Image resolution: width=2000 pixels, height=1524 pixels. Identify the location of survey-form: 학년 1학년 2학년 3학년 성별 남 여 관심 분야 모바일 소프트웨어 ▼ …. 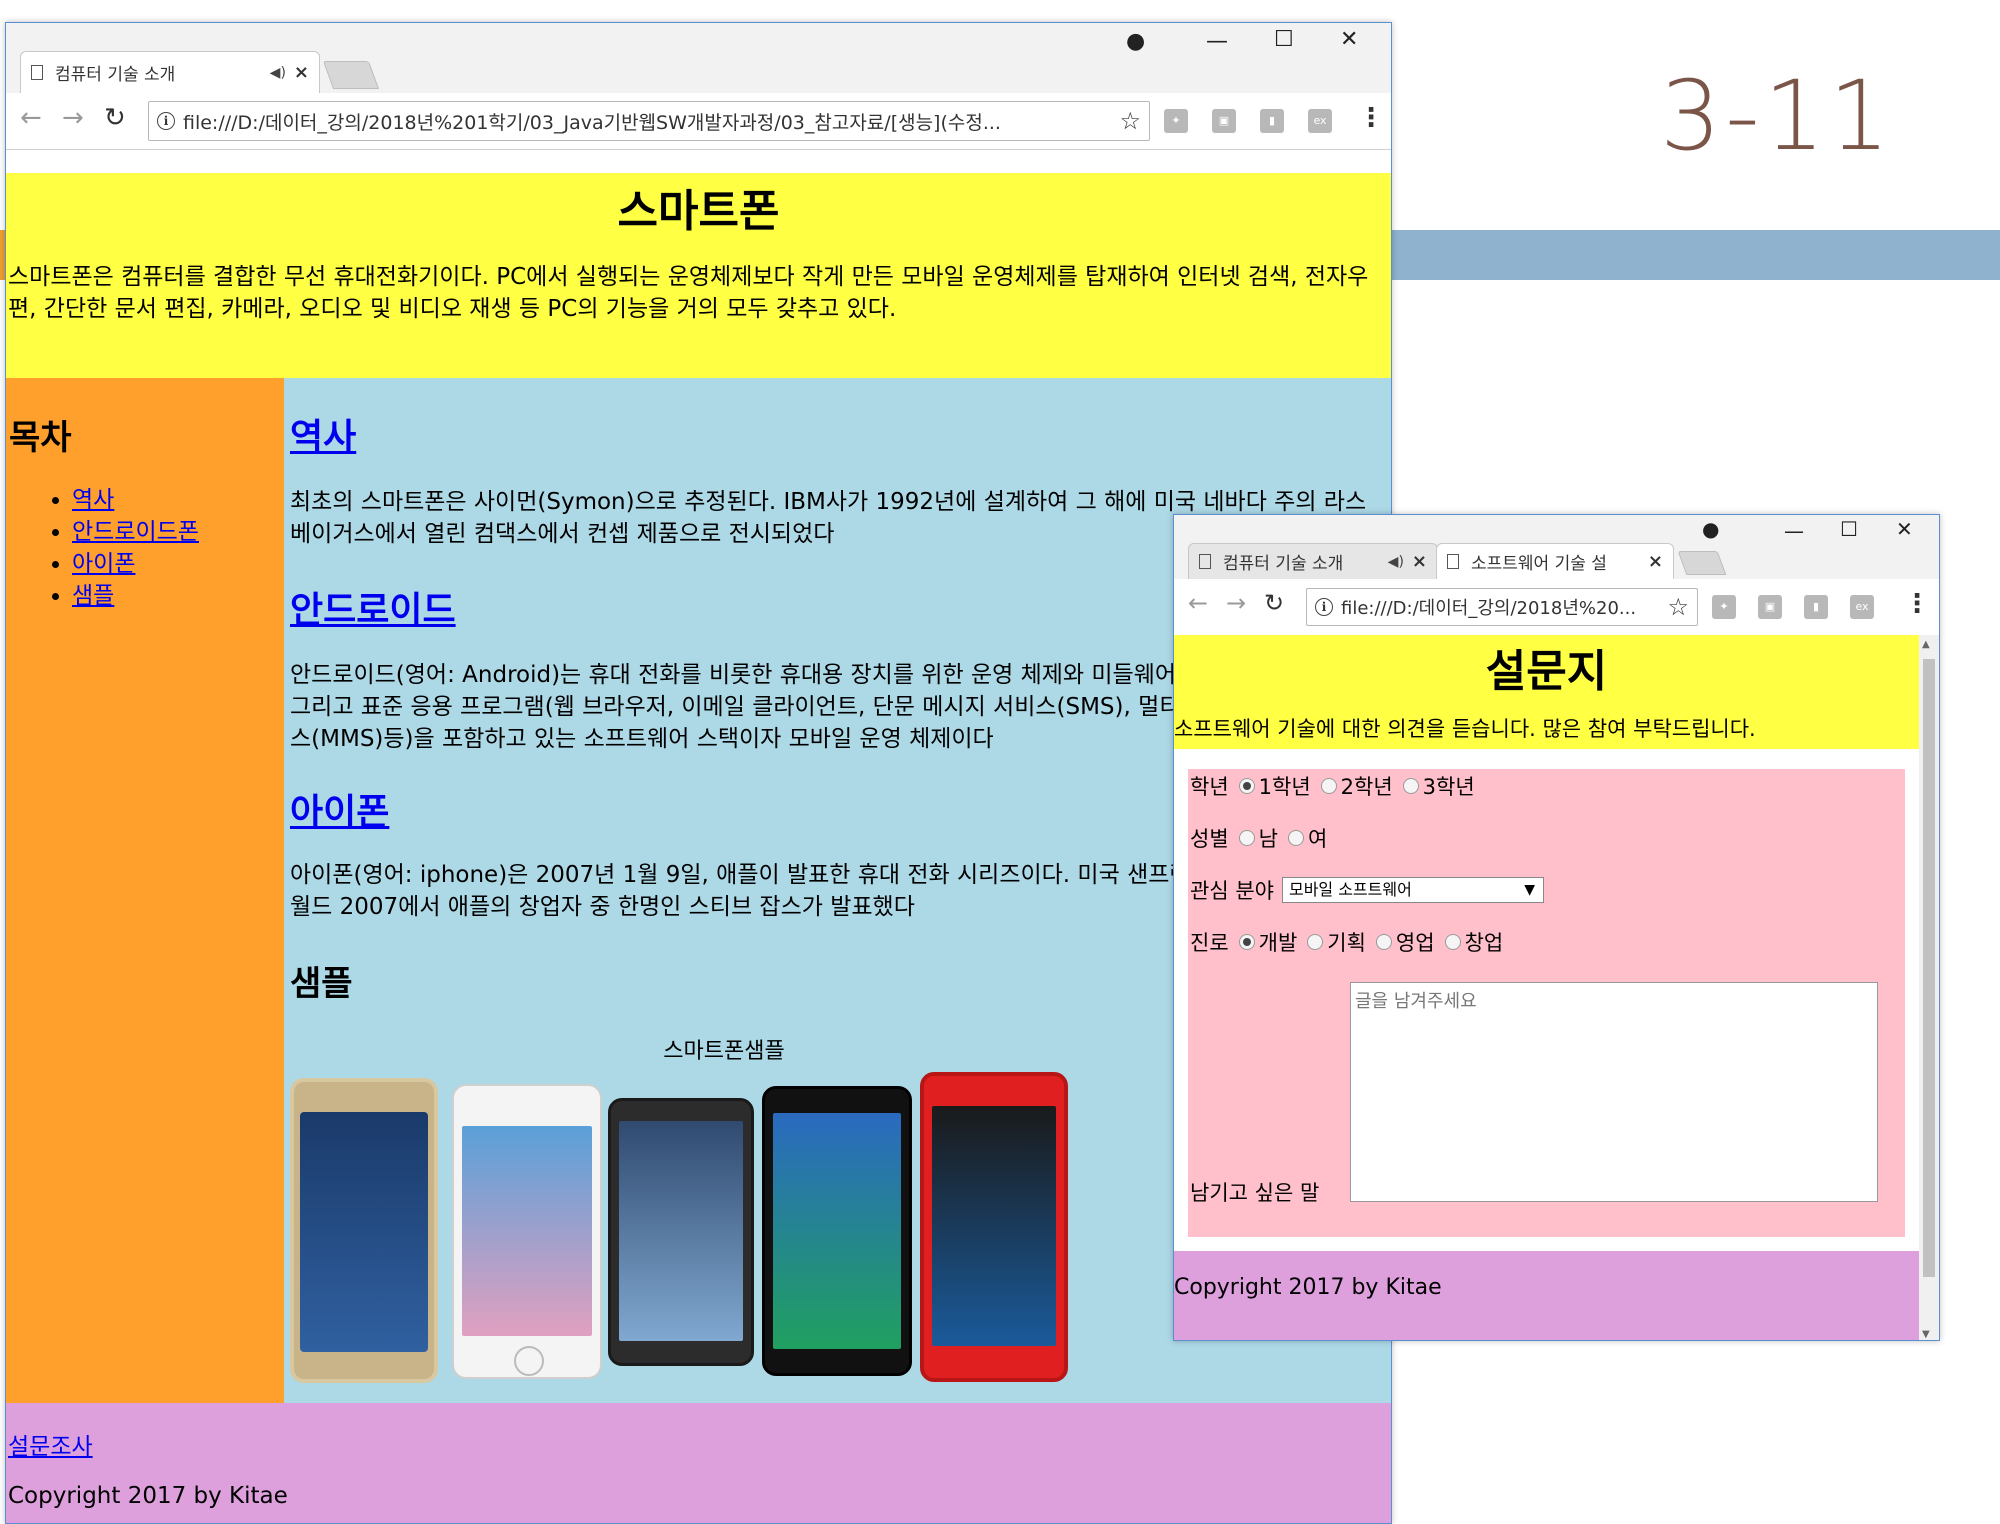
(1546, 1003).